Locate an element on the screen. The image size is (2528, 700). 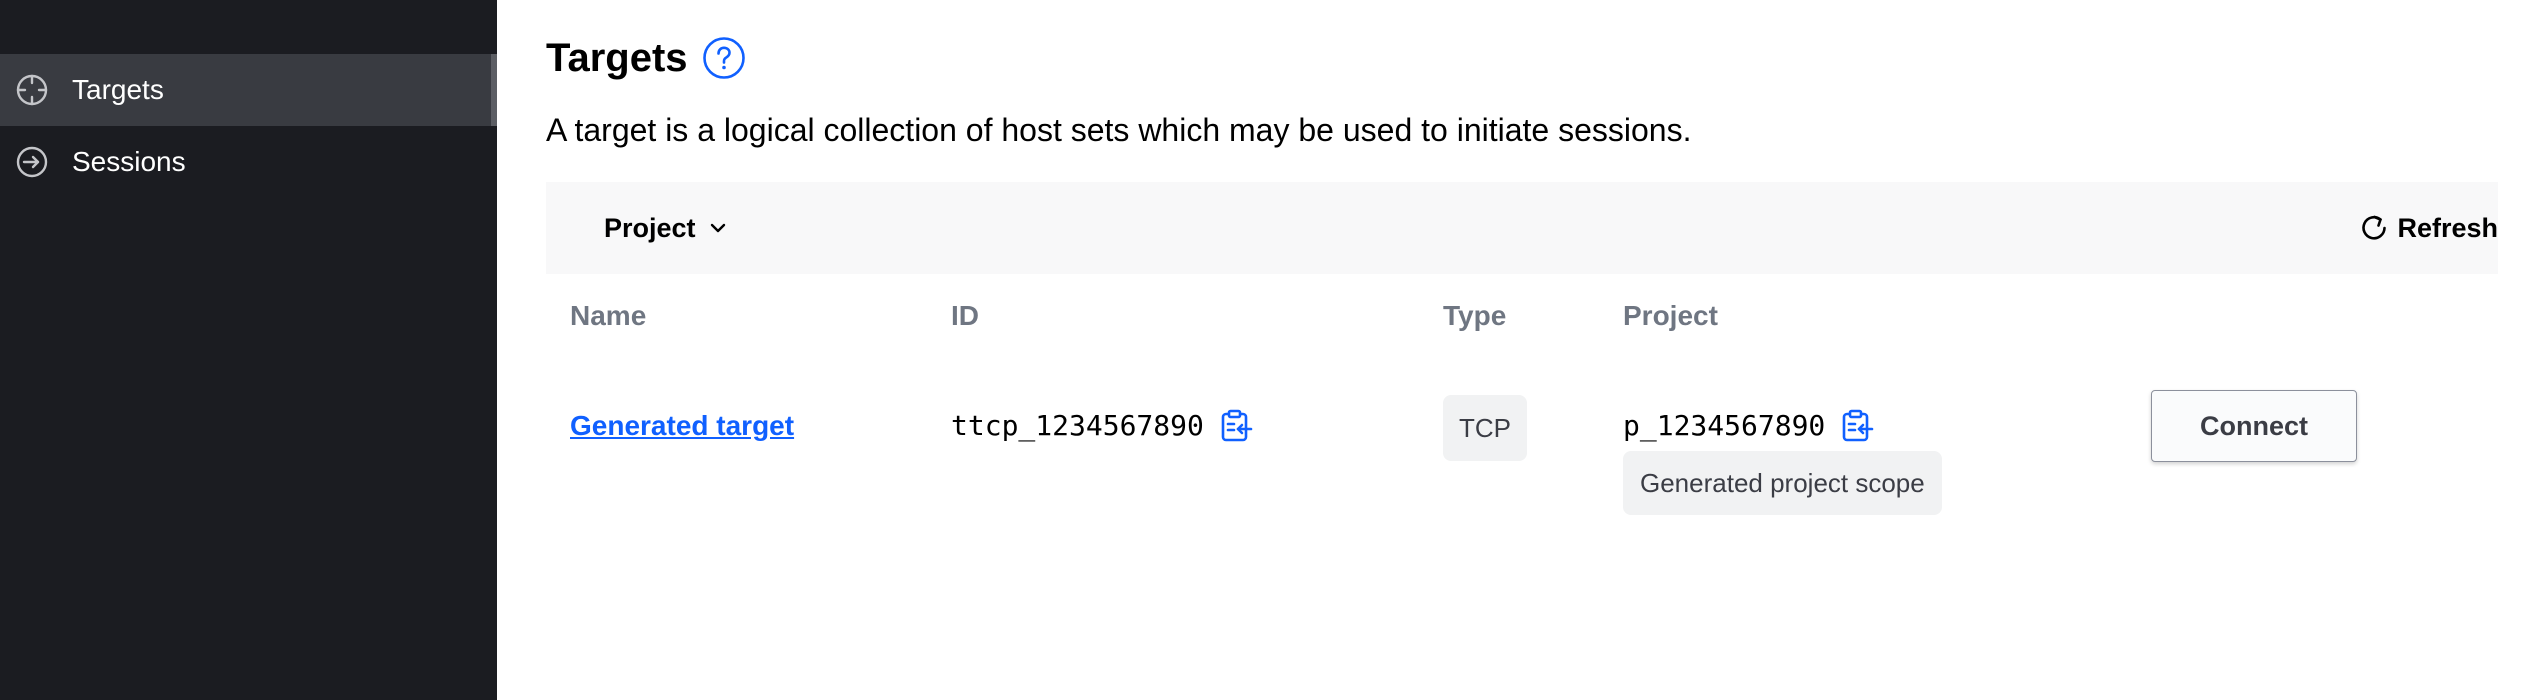
target-id: ttcp_1234567890 is located at coordinates (1077, 425).